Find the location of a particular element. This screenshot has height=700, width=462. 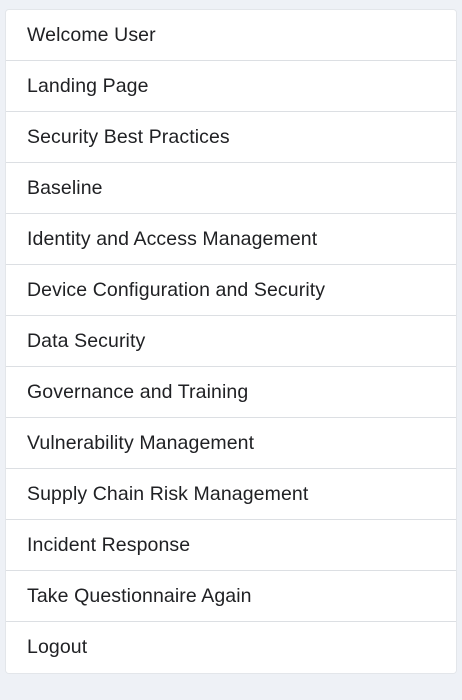

menu-item-data-security: Data Security is located at coordinates (231, 341).